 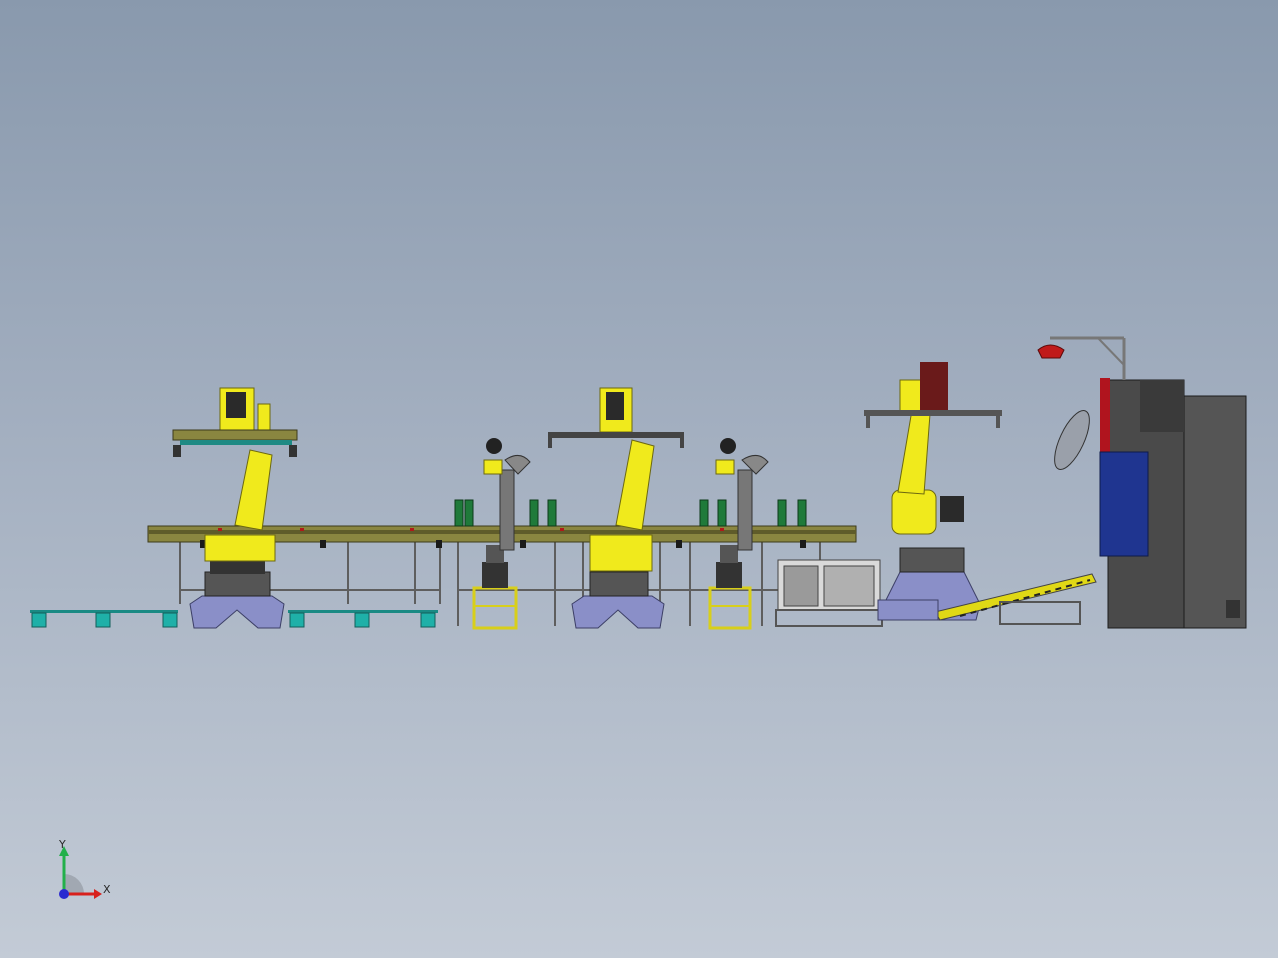 I want to click on triad-y-label: Y, so click(x=62, y=844).